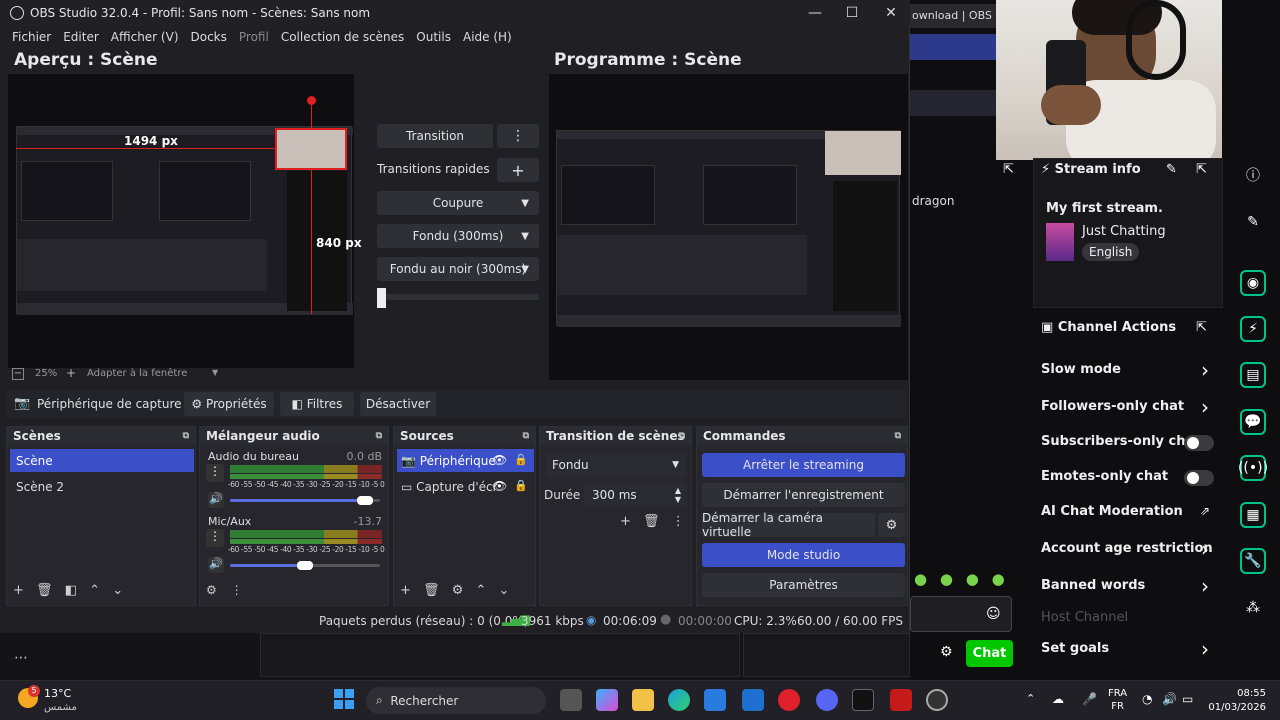  Describe the element at coordinates (237, 590) in the screenshot. I see `mixer-menu-icon: ⋮` at that location.